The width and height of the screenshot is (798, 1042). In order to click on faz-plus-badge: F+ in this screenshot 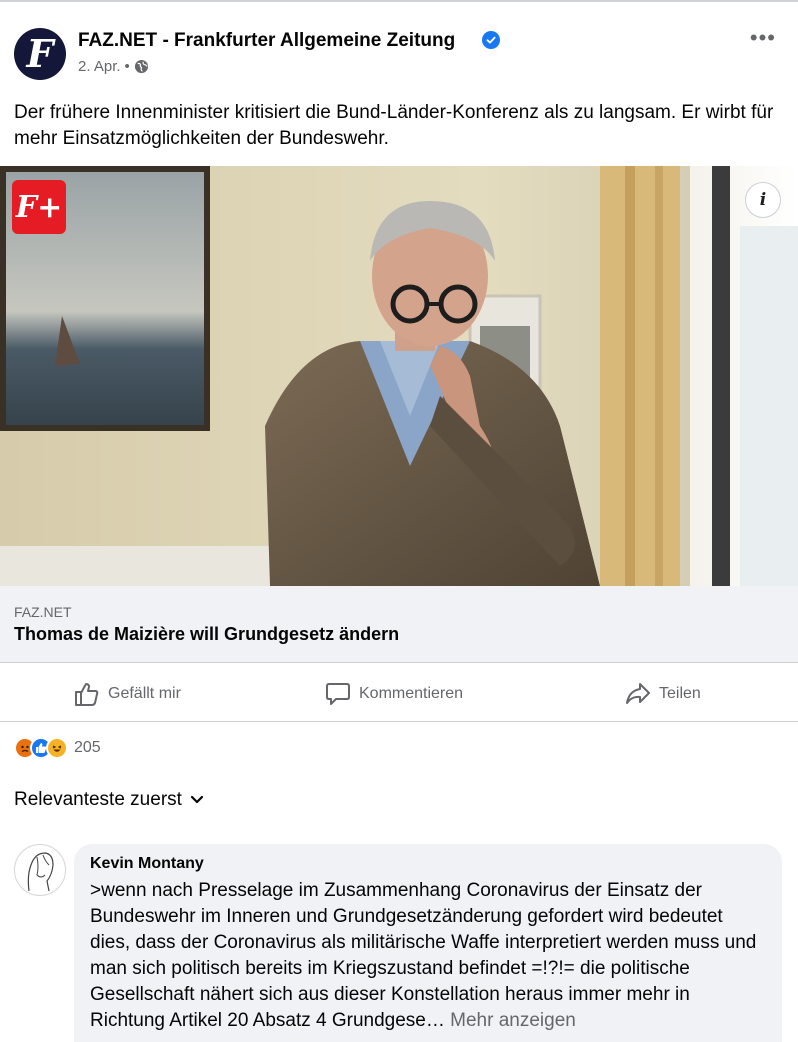, I will do `click(39, 207)`.